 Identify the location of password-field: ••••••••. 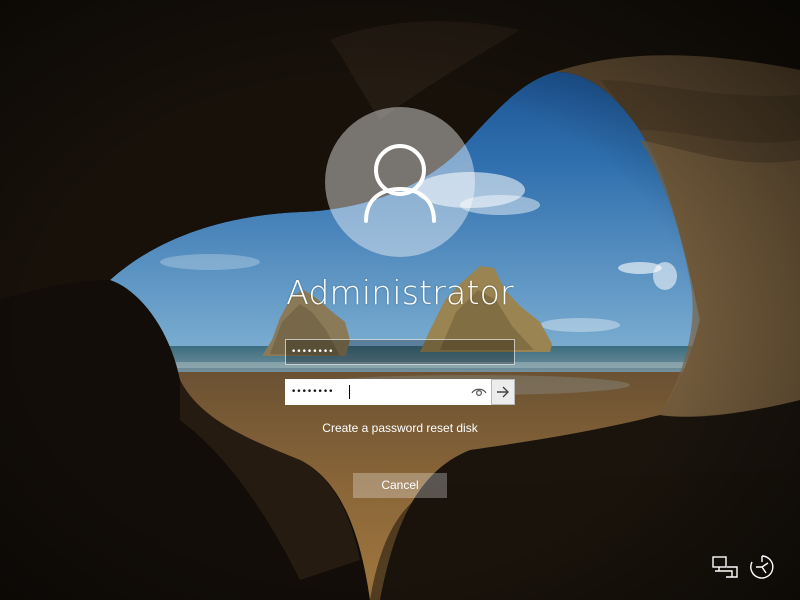
(400, 392).